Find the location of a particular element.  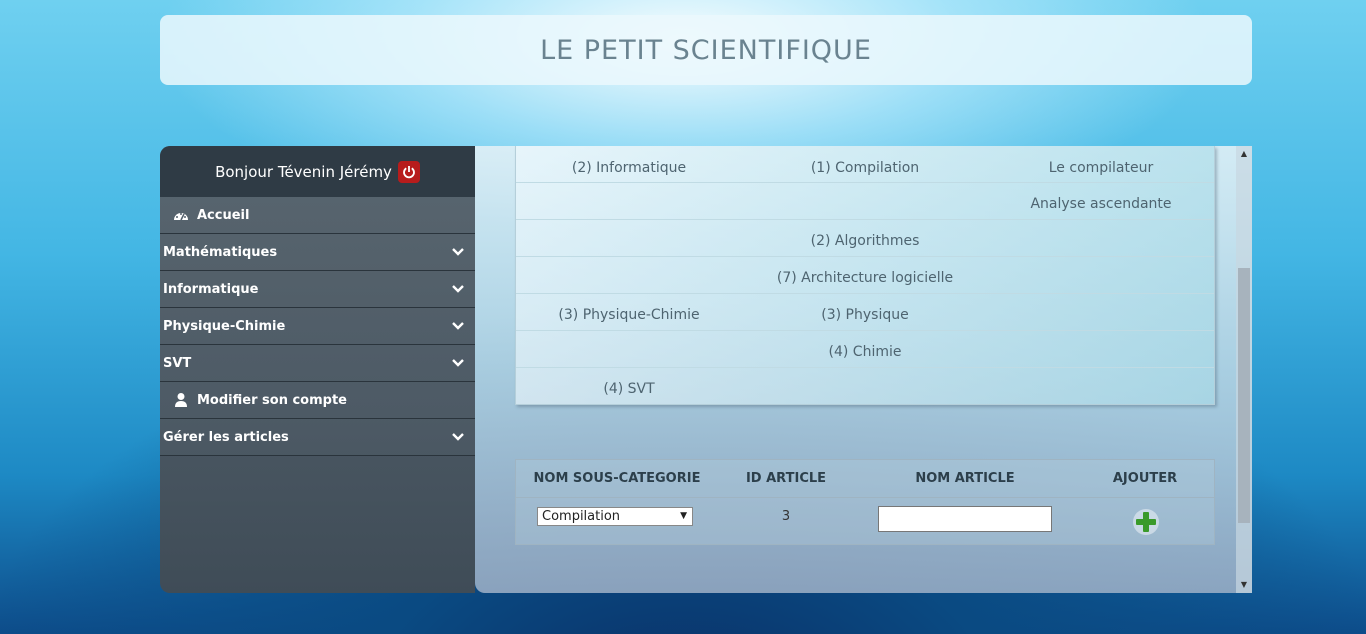

sidebar-item-physique-chimie: Physique-Chimie is located at coordinates (317, 326).